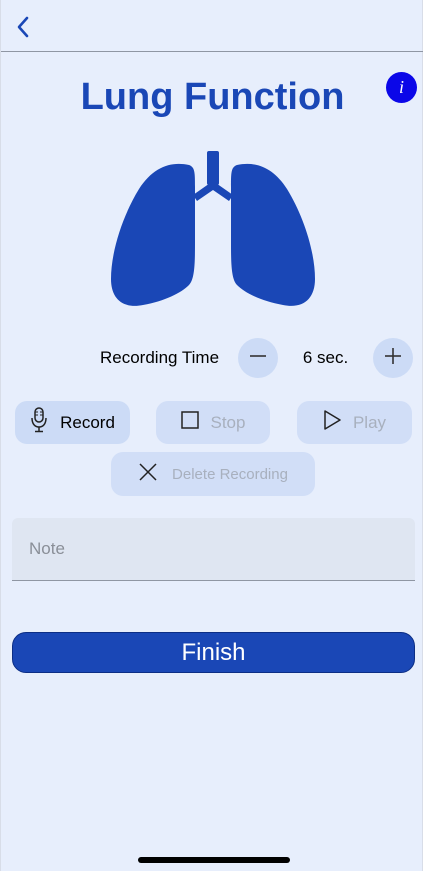 The width and height of the screenshot is (423, 871). I want to click on plus-icon, so click(393, 358).